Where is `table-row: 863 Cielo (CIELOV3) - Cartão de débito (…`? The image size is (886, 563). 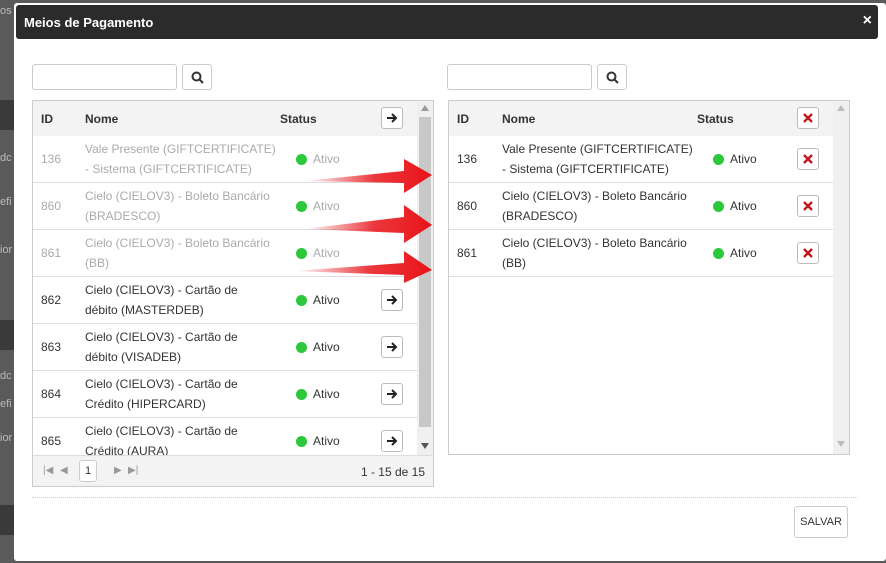 table-row: 863 Cielo (CIELOV3) - Cartão de débito (… is located at coordinates (225, 347).